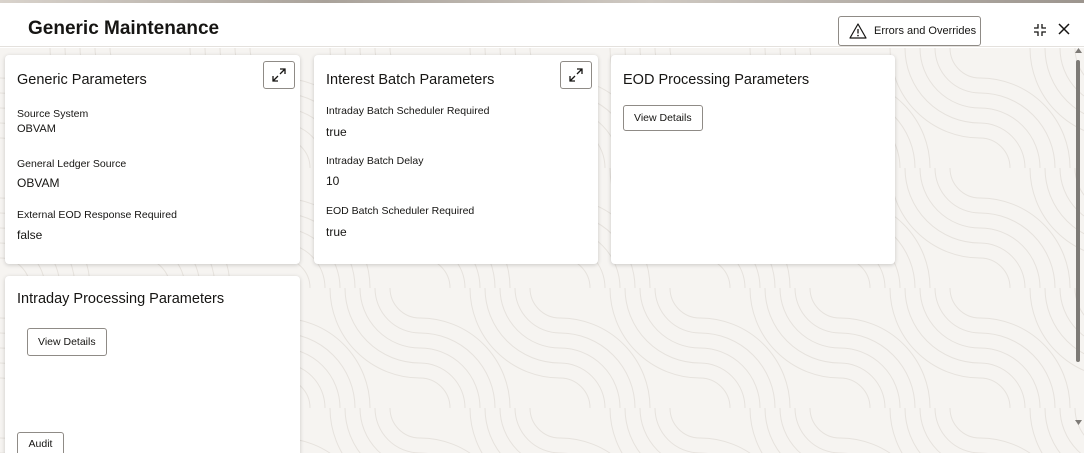  Describe the element at coordinates (1078, 211) in the screenshot. I see `scrollbar-thumb` at that location.